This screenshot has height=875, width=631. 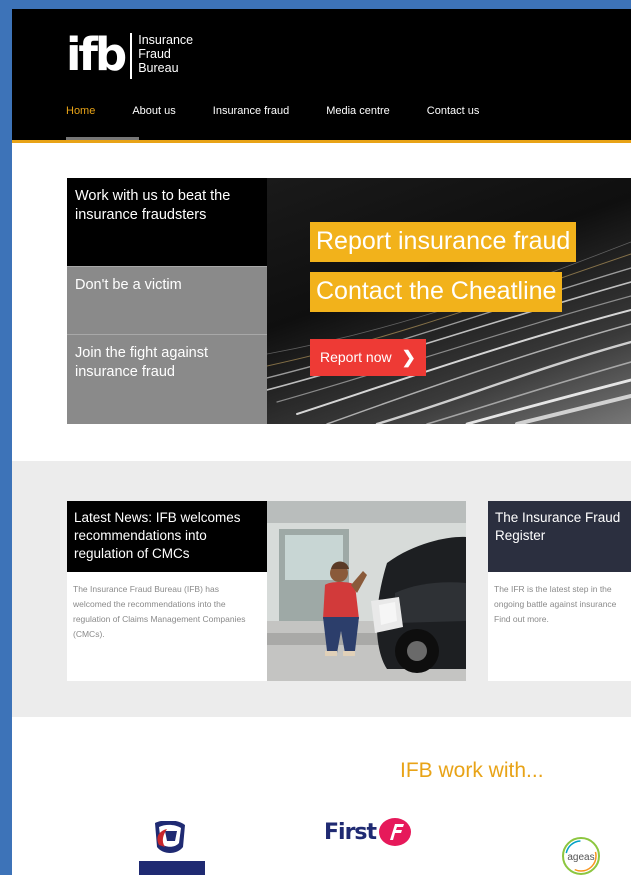 I want to click on news-photo-car-accident, so click(x=366, y=591).